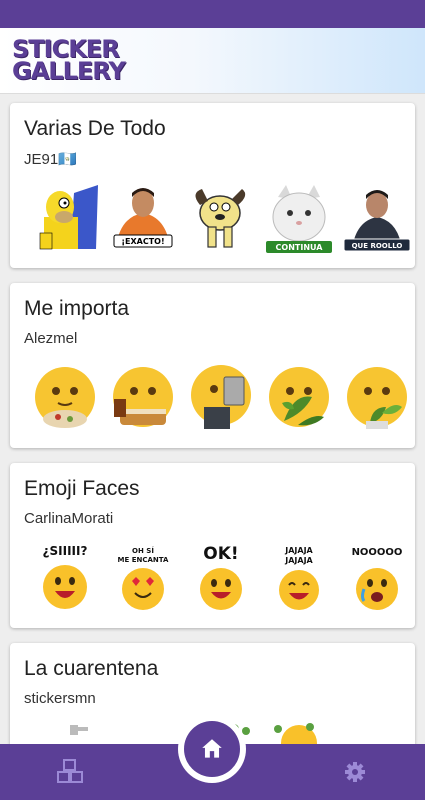 Image resolution: width=425 pixels, height=800 pixels. Describe the element at coordinates (212, 14) in the screenshot. I see `status-bar` at that location.